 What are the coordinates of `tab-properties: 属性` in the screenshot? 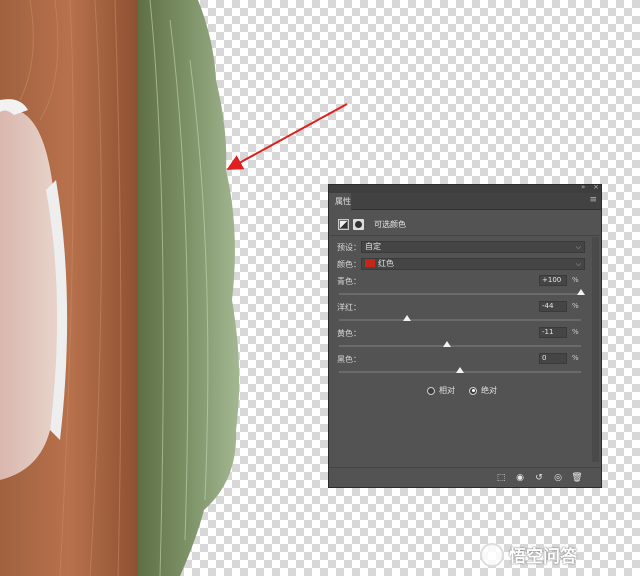 It's located at (340, 201).